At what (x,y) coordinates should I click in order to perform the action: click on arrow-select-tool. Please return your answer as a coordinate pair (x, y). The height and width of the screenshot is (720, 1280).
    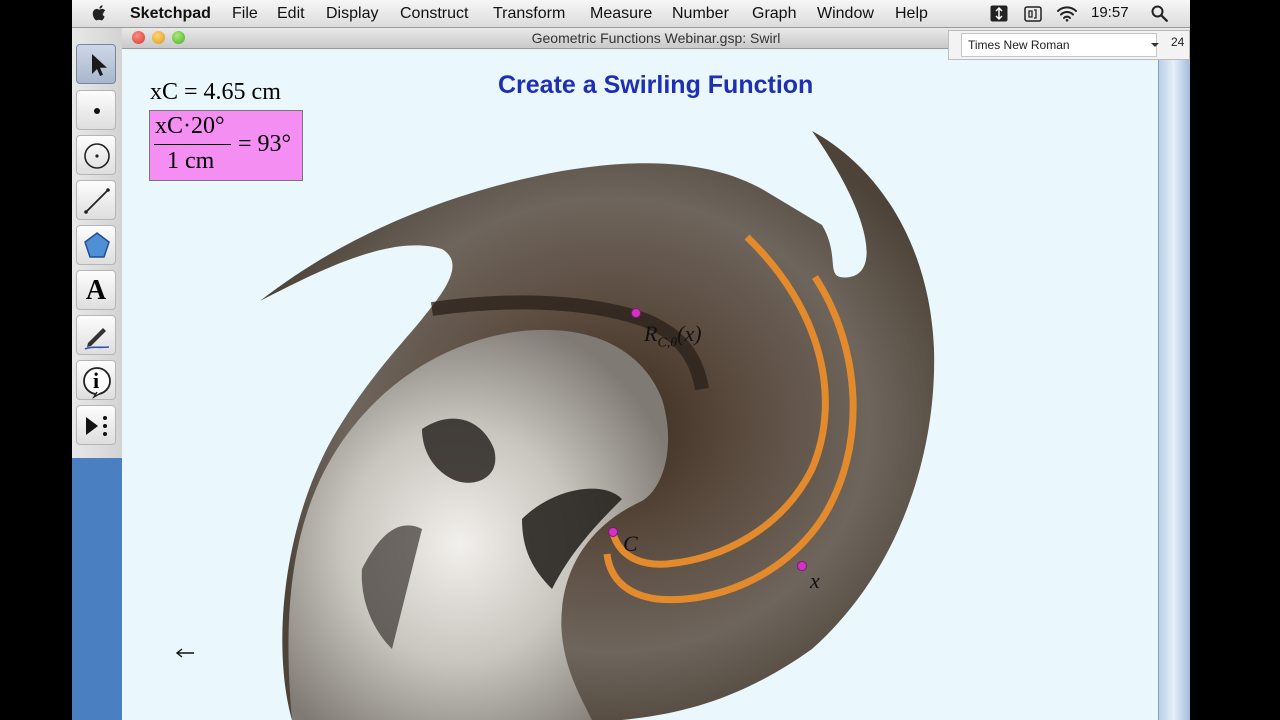
    Looking at the image, I should click on (96, 64).